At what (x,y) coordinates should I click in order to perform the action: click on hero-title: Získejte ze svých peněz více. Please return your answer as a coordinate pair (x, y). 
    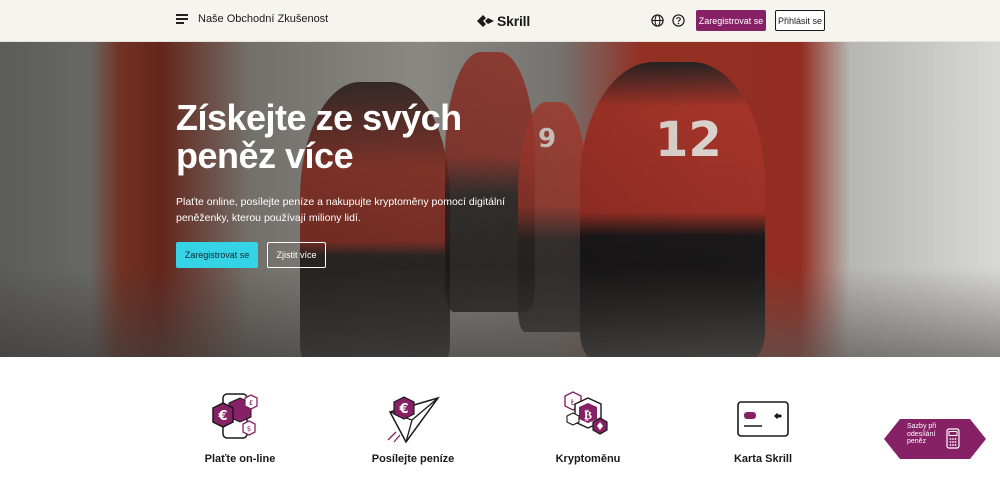
    Looking at the image, I should click on (319, 136).